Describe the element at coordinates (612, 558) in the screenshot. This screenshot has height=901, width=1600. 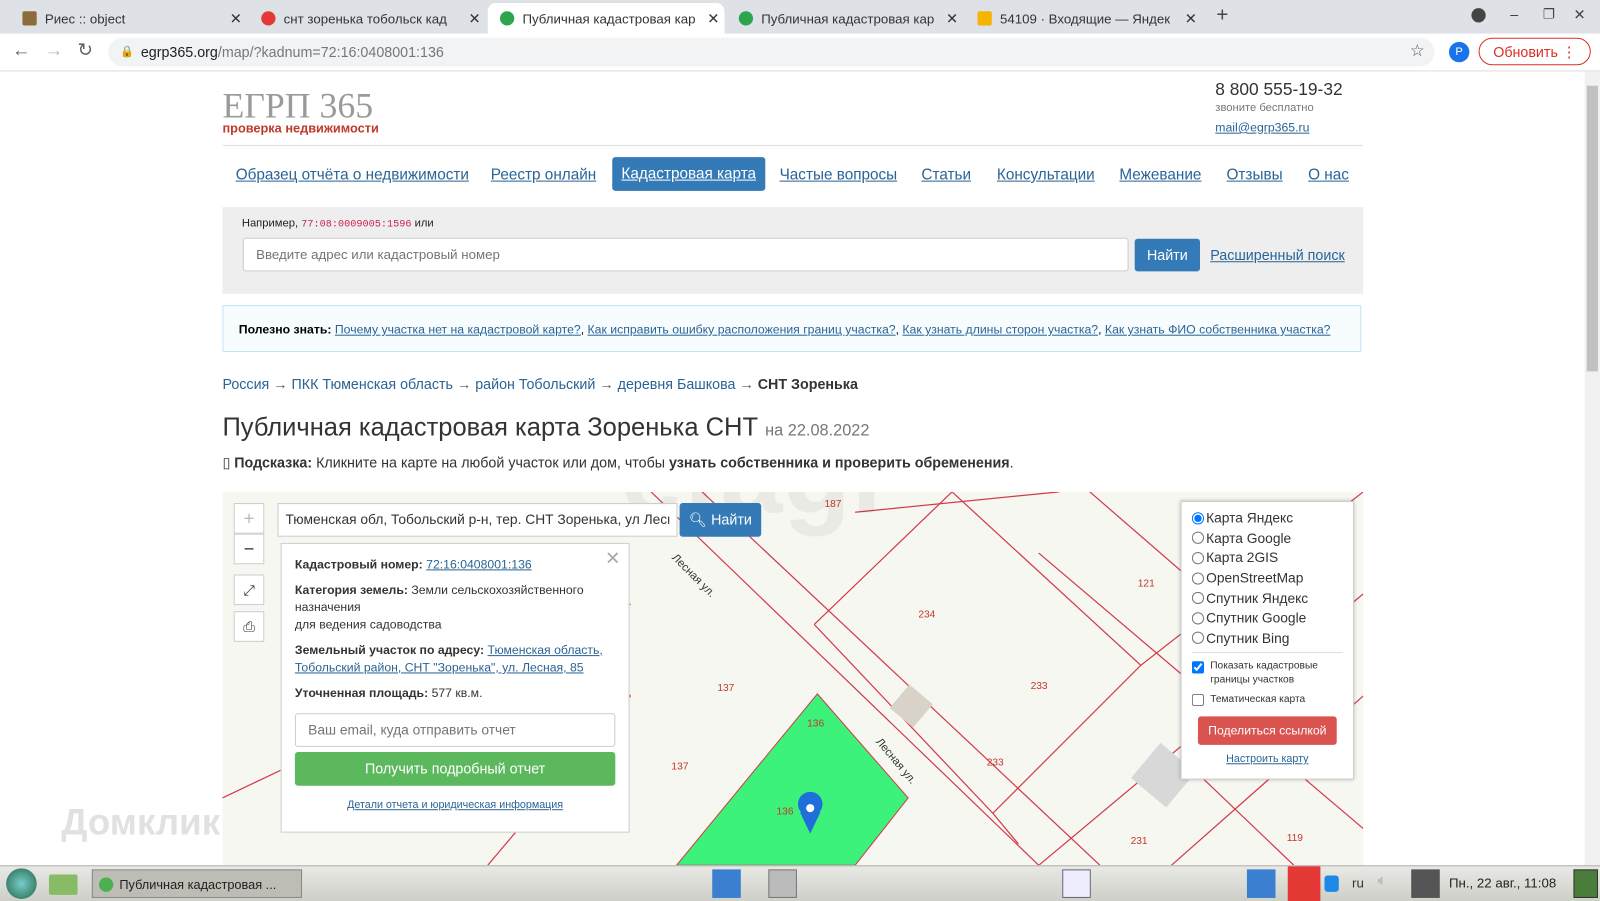
I see `close-popup-icon: ✕` at that location.